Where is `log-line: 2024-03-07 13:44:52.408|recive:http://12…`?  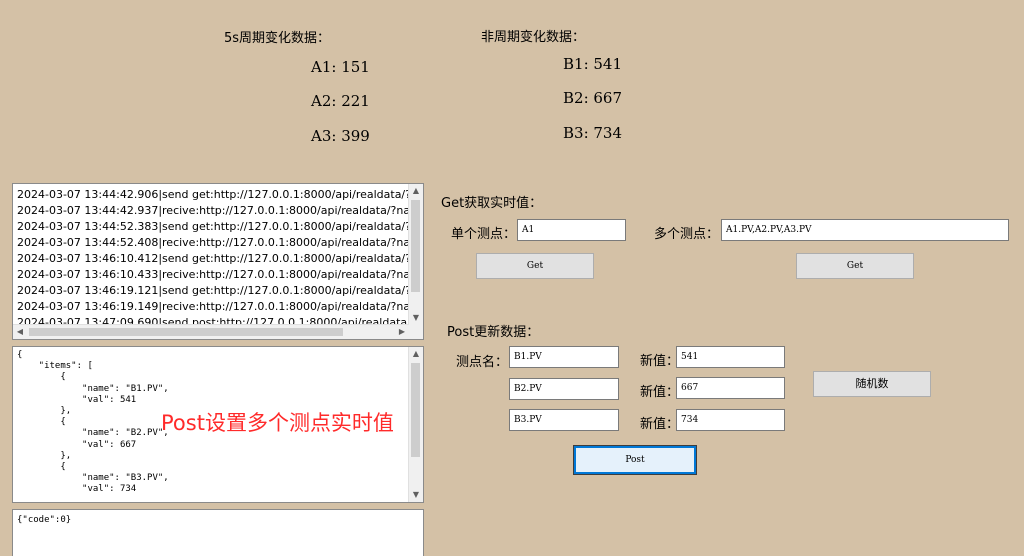
log-line: 2024-03-07 13:44:52.408|recive:http://12… is located at coordinates (213, 242).